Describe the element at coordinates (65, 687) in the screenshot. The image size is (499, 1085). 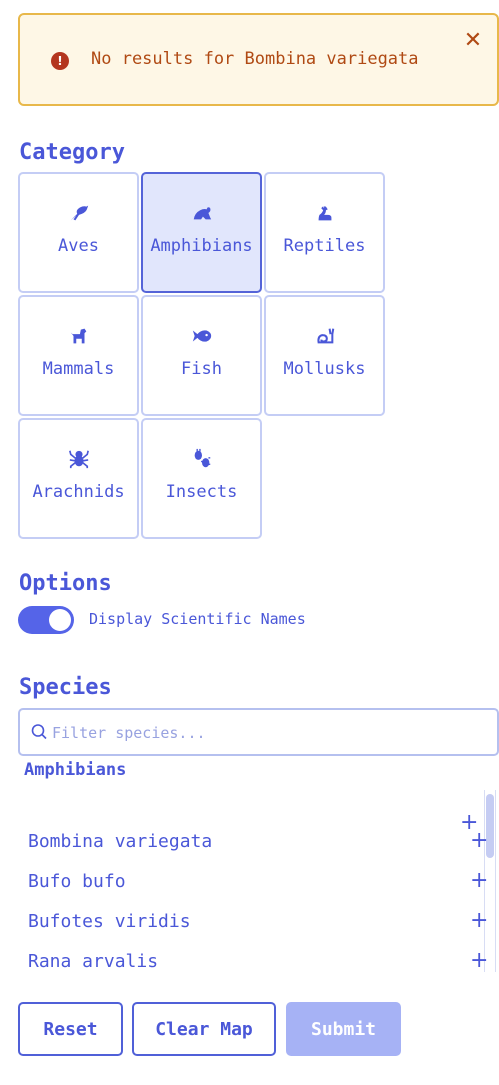
I see `species-title: Species` at that location.